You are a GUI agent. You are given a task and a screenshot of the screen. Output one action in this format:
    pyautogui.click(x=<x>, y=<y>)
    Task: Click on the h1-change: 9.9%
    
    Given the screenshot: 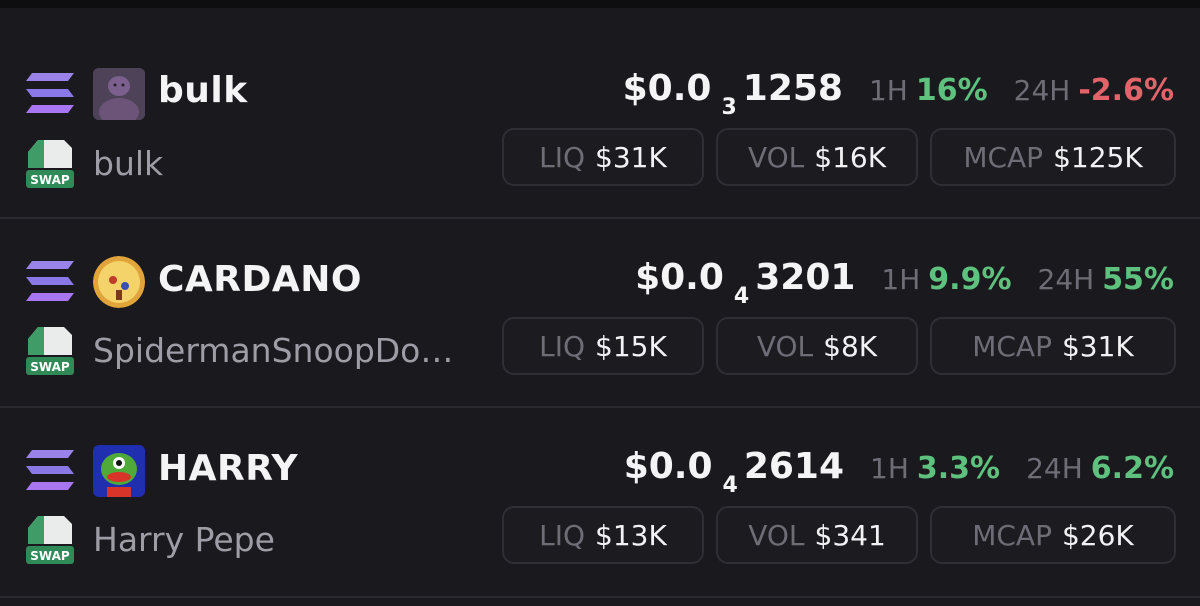 What is the action you would take?
    pyautogui.click(x=970, y=279)
    